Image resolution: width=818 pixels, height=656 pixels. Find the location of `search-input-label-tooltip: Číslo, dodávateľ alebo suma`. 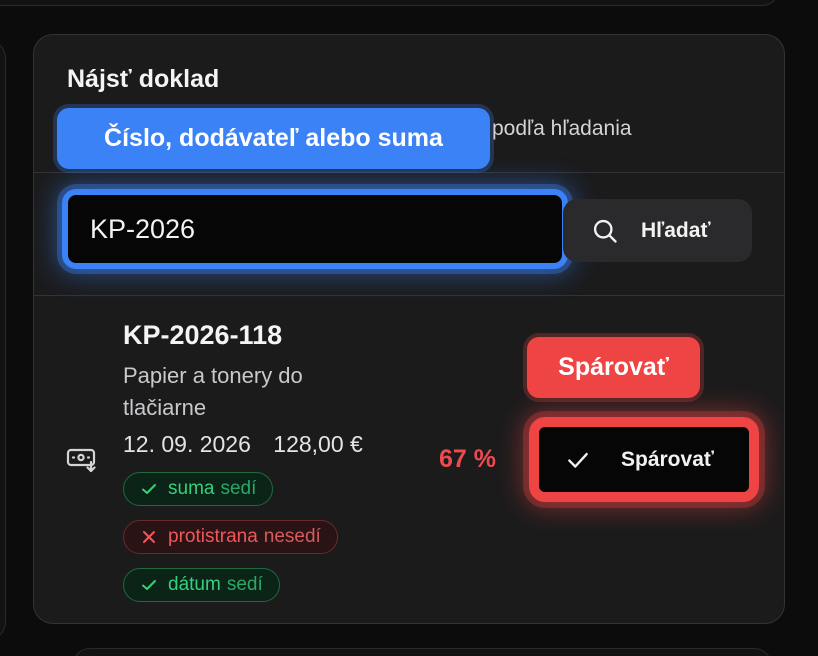

search-input-label-tooltip: Číslo, dodávateľ alebo suma is located at coordinates (273, 138).